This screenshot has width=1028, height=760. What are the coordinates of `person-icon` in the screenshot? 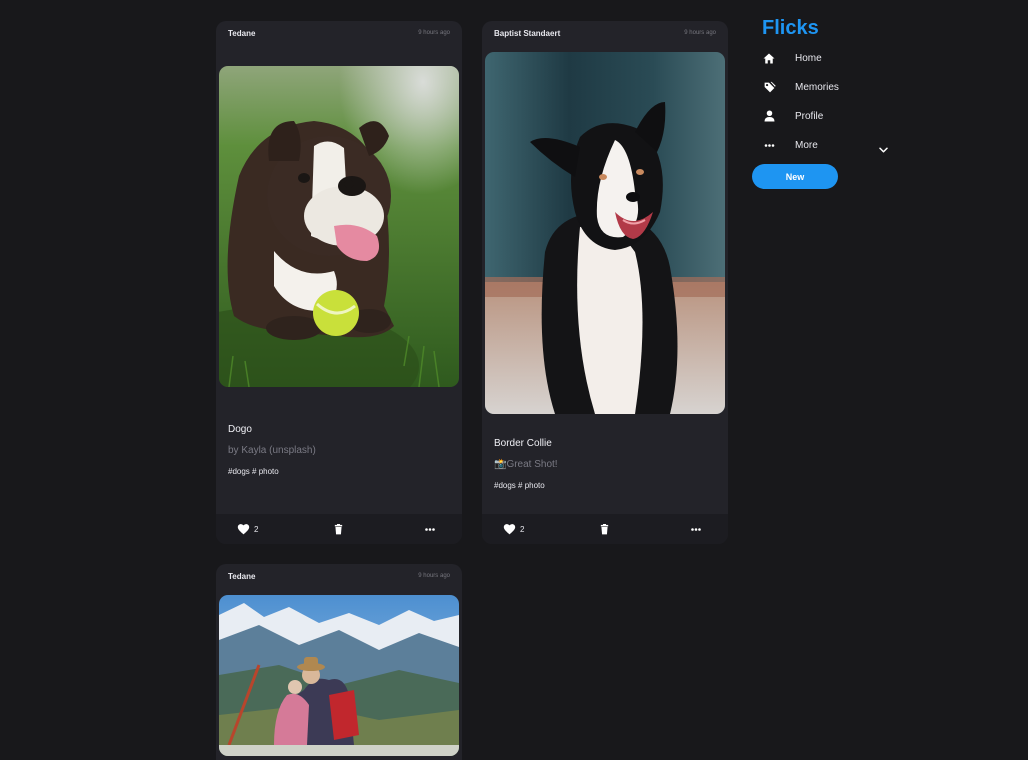 It's located at (769, 116).